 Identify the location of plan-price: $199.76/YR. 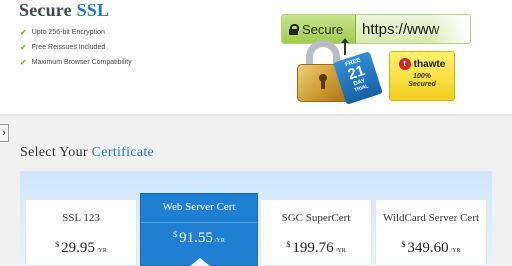
(316, 248).